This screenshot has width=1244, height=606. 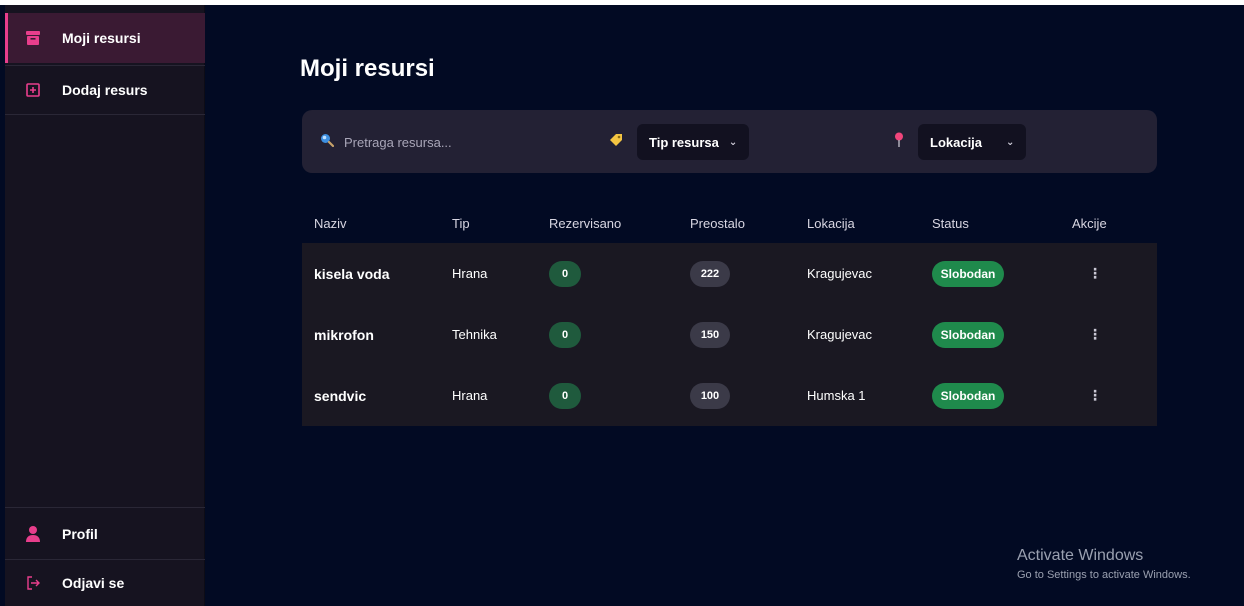 What do you see at coordinates (710, 334) in the screenshot?
I see `remaining-badge: 150` at bounding box center [710, 334].